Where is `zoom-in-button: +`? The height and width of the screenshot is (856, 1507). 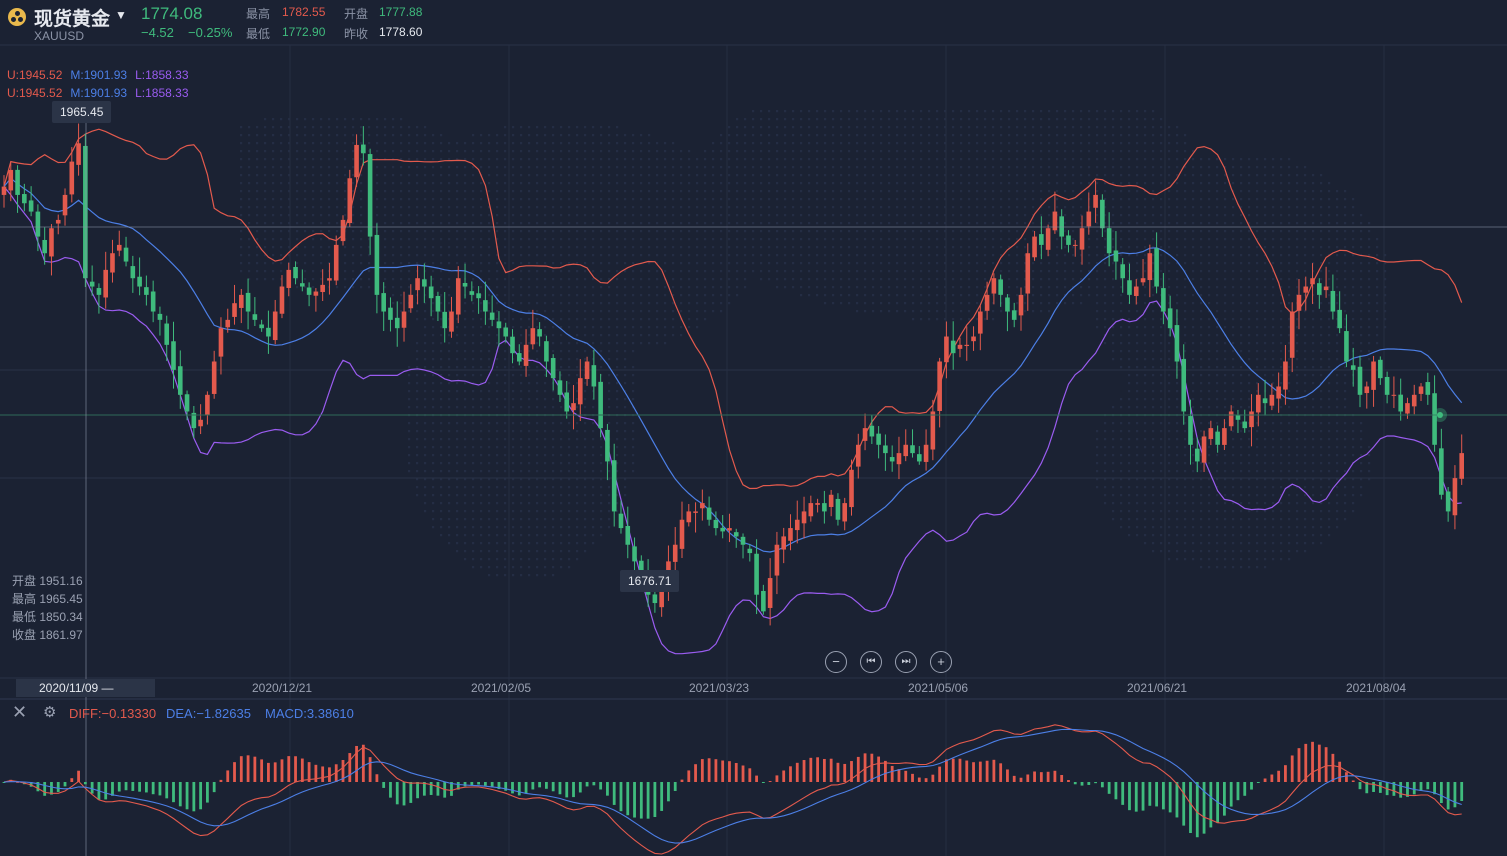 zoom-in-button: + is located at coordinates (941, 662).